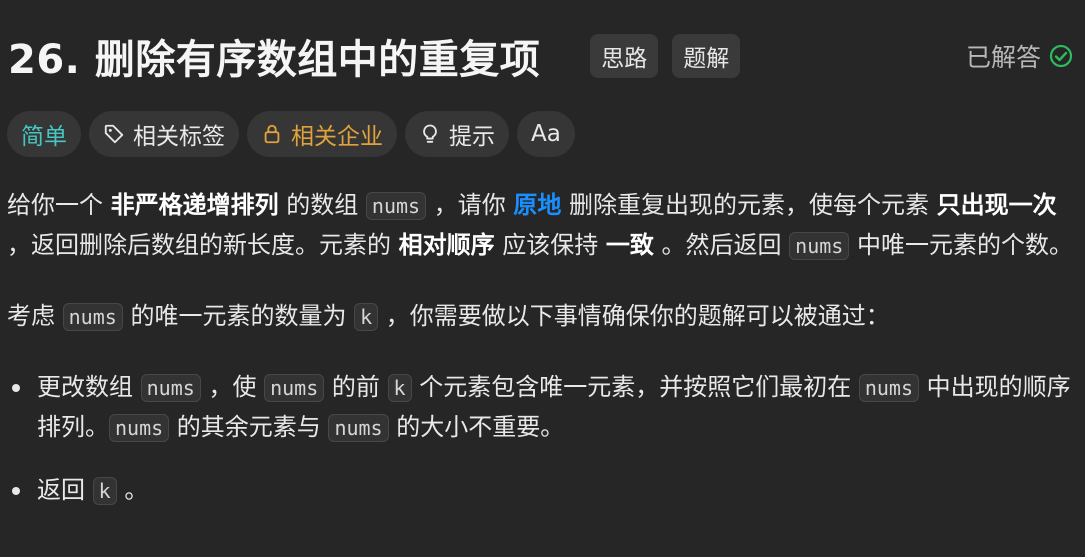  Describe the element at coordinates (749, 205) in the screenshot. I see `text: 删除重复出现的元素，使每个元素` at that location.